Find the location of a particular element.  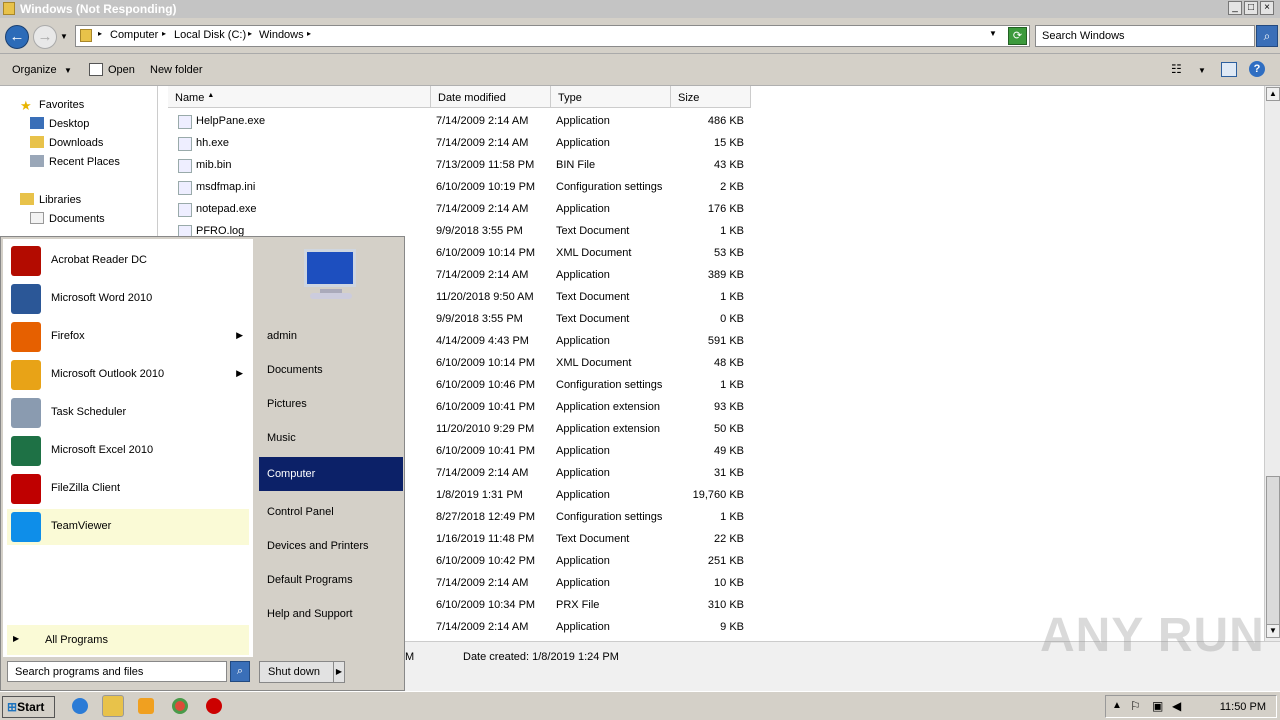

maximize-button: □ is located at coordinates (1251, 8).